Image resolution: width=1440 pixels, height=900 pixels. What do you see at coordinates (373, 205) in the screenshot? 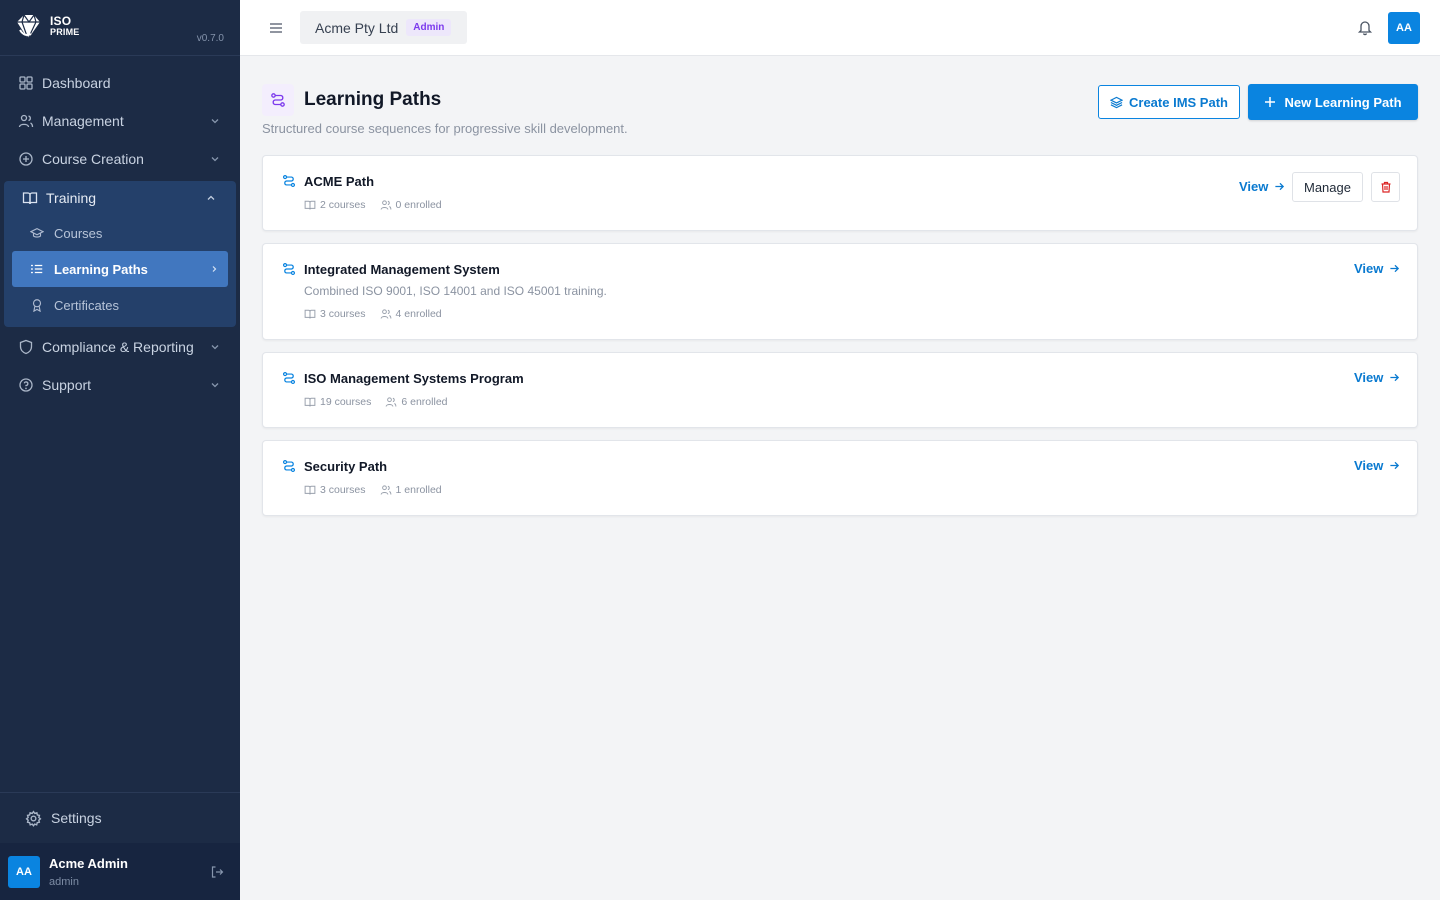
I see `path-meta: 2 courses 0 enrolled` at bounding box center [373, 205].